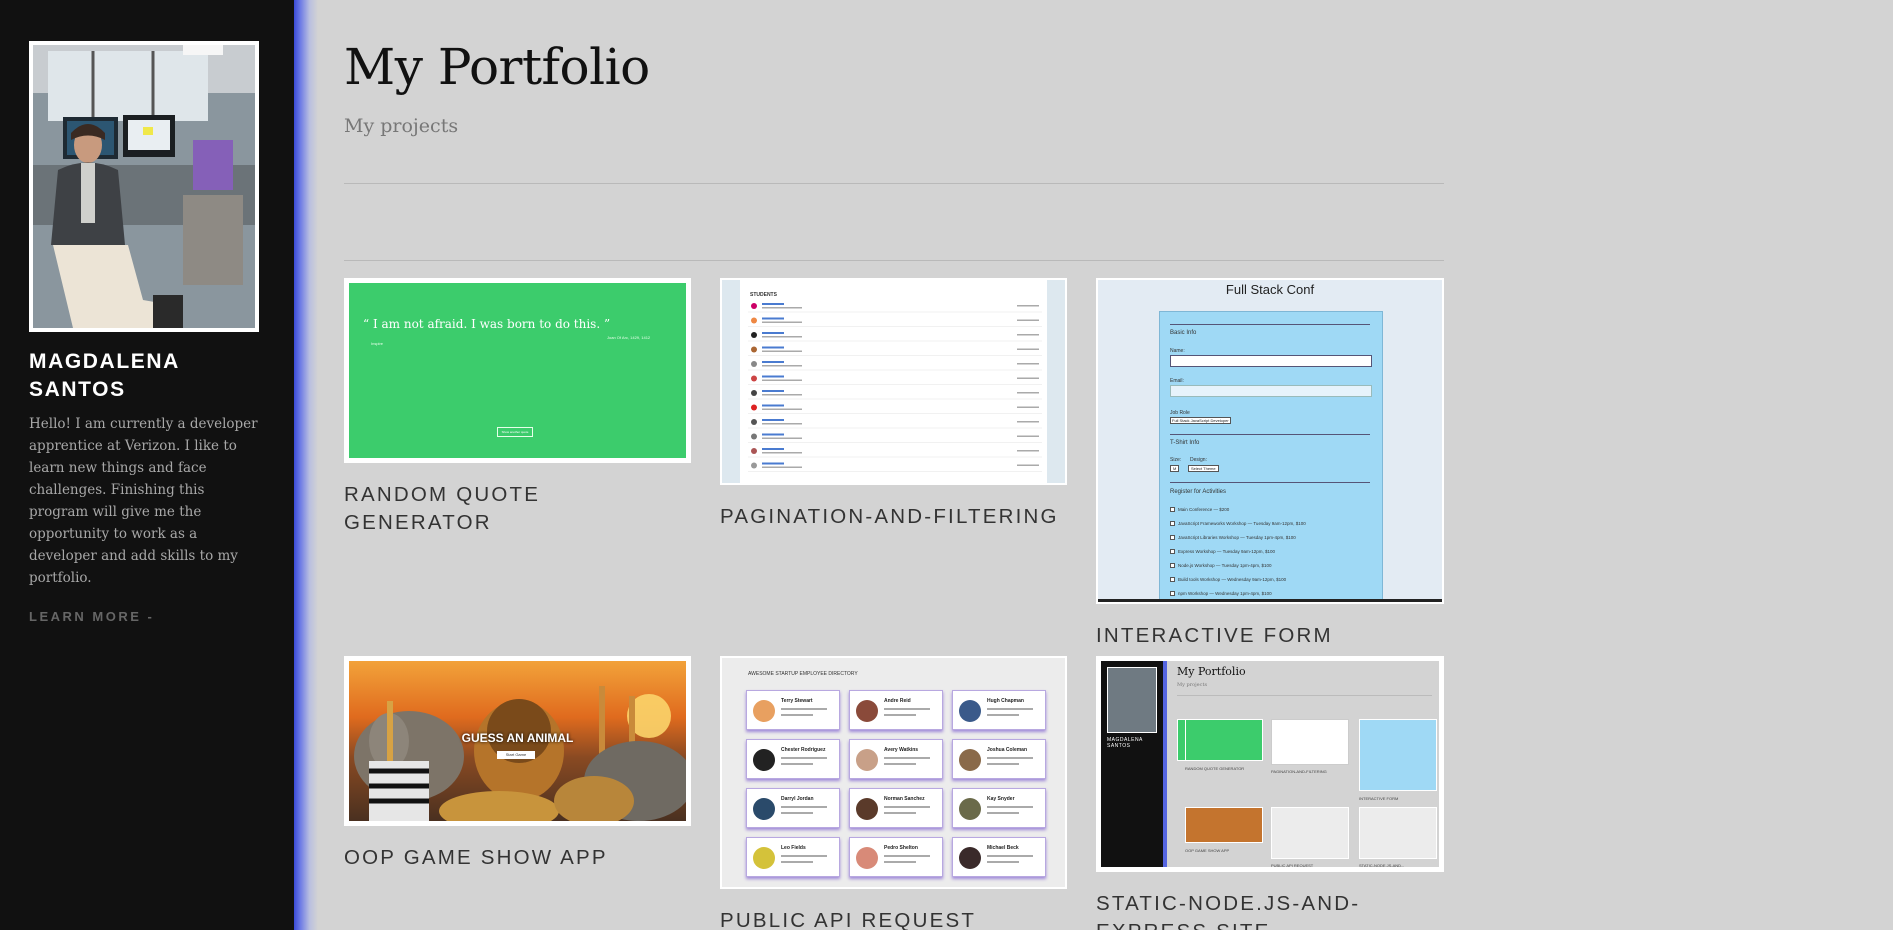 The image size is (1893, 930). Describe the element at coordinates (1001, 799) in the screenshot. I see `employee-name: Kay Snyder` at that location.